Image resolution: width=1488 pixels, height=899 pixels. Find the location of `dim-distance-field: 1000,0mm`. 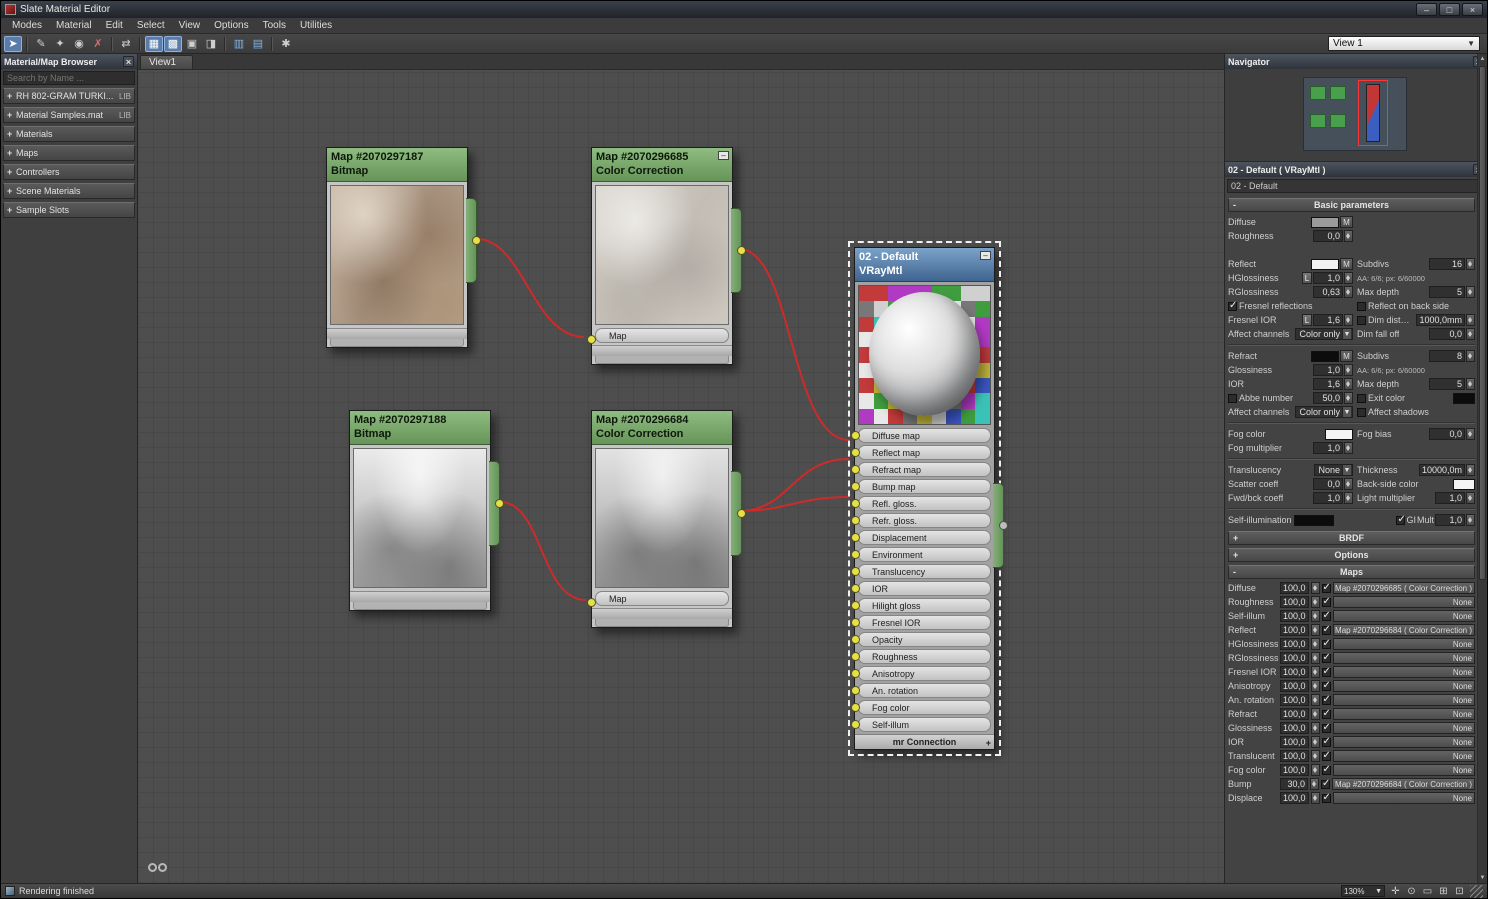

dim-distance-field: 1000,0mm is located at coordinates (1440, 320).